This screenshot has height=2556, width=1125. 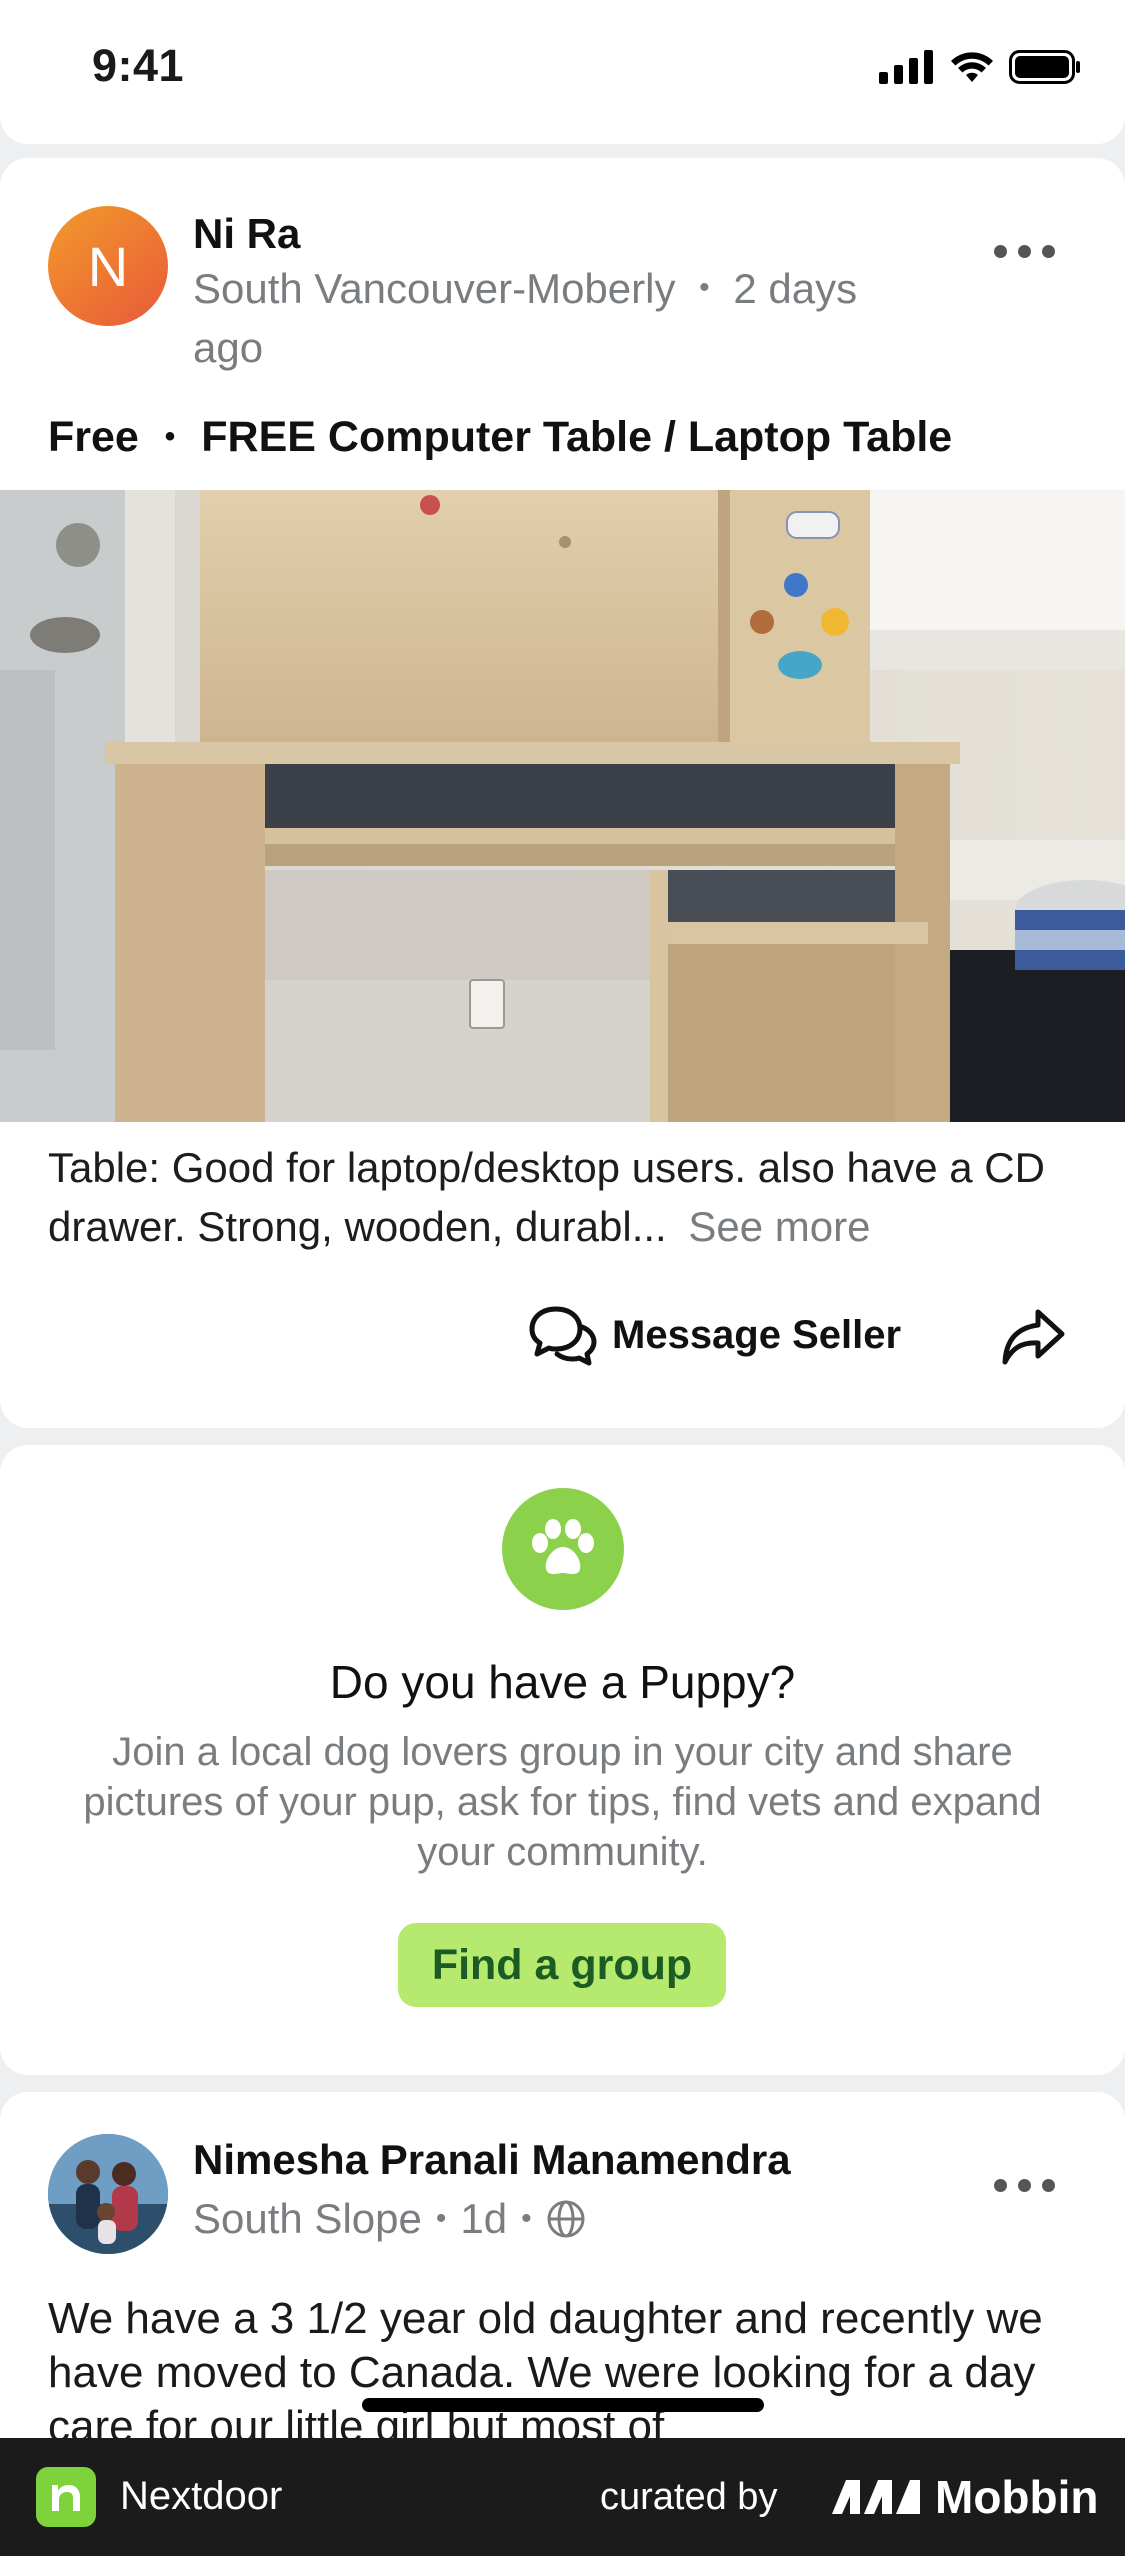 What do you see at coordinates (563, 2405) in the screenshot?
I see `home-indicator` at bounding box center [563, 2405].